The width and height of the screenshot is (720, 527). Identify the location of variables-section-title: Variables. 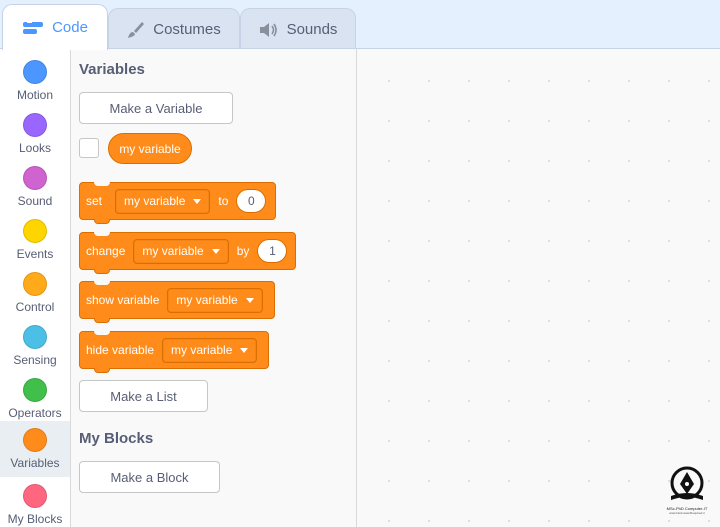
(112, 69).